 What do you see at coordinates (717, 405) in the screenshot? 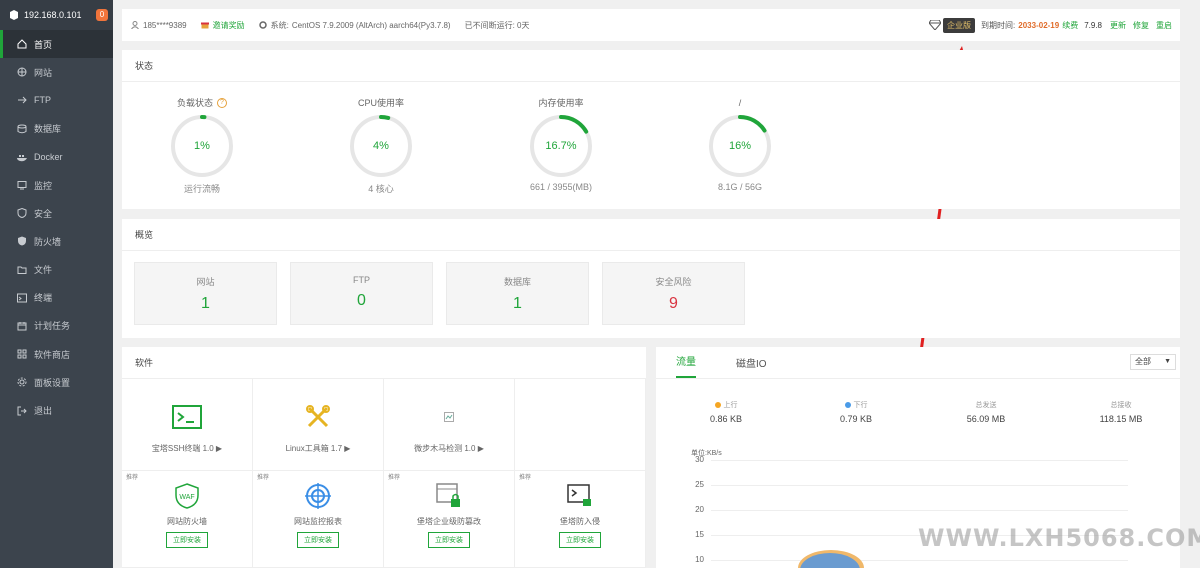
I see `legend-dot` at bounding box center [717, 405].